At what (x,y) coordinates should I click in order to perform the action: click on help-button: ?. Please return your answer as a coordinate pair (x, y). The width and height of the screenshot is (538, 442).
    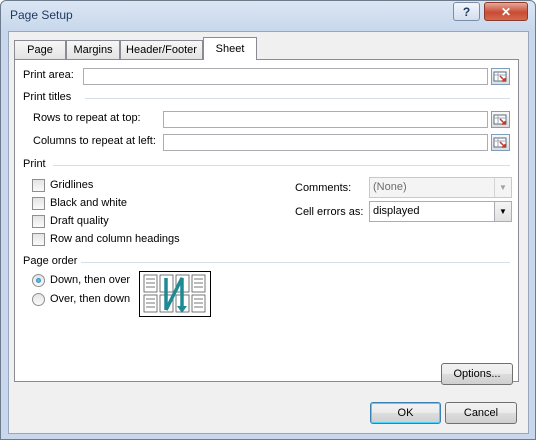
    Looking at the image, I should click on (466, 11).